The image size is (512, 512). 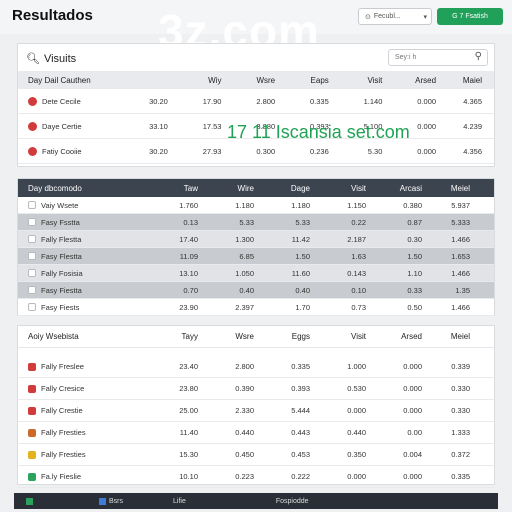 What do you see at coordinates (111, 501) in the screenshot?
I see `taskbar-item: Bsrs` at bounding box center [111, 501].